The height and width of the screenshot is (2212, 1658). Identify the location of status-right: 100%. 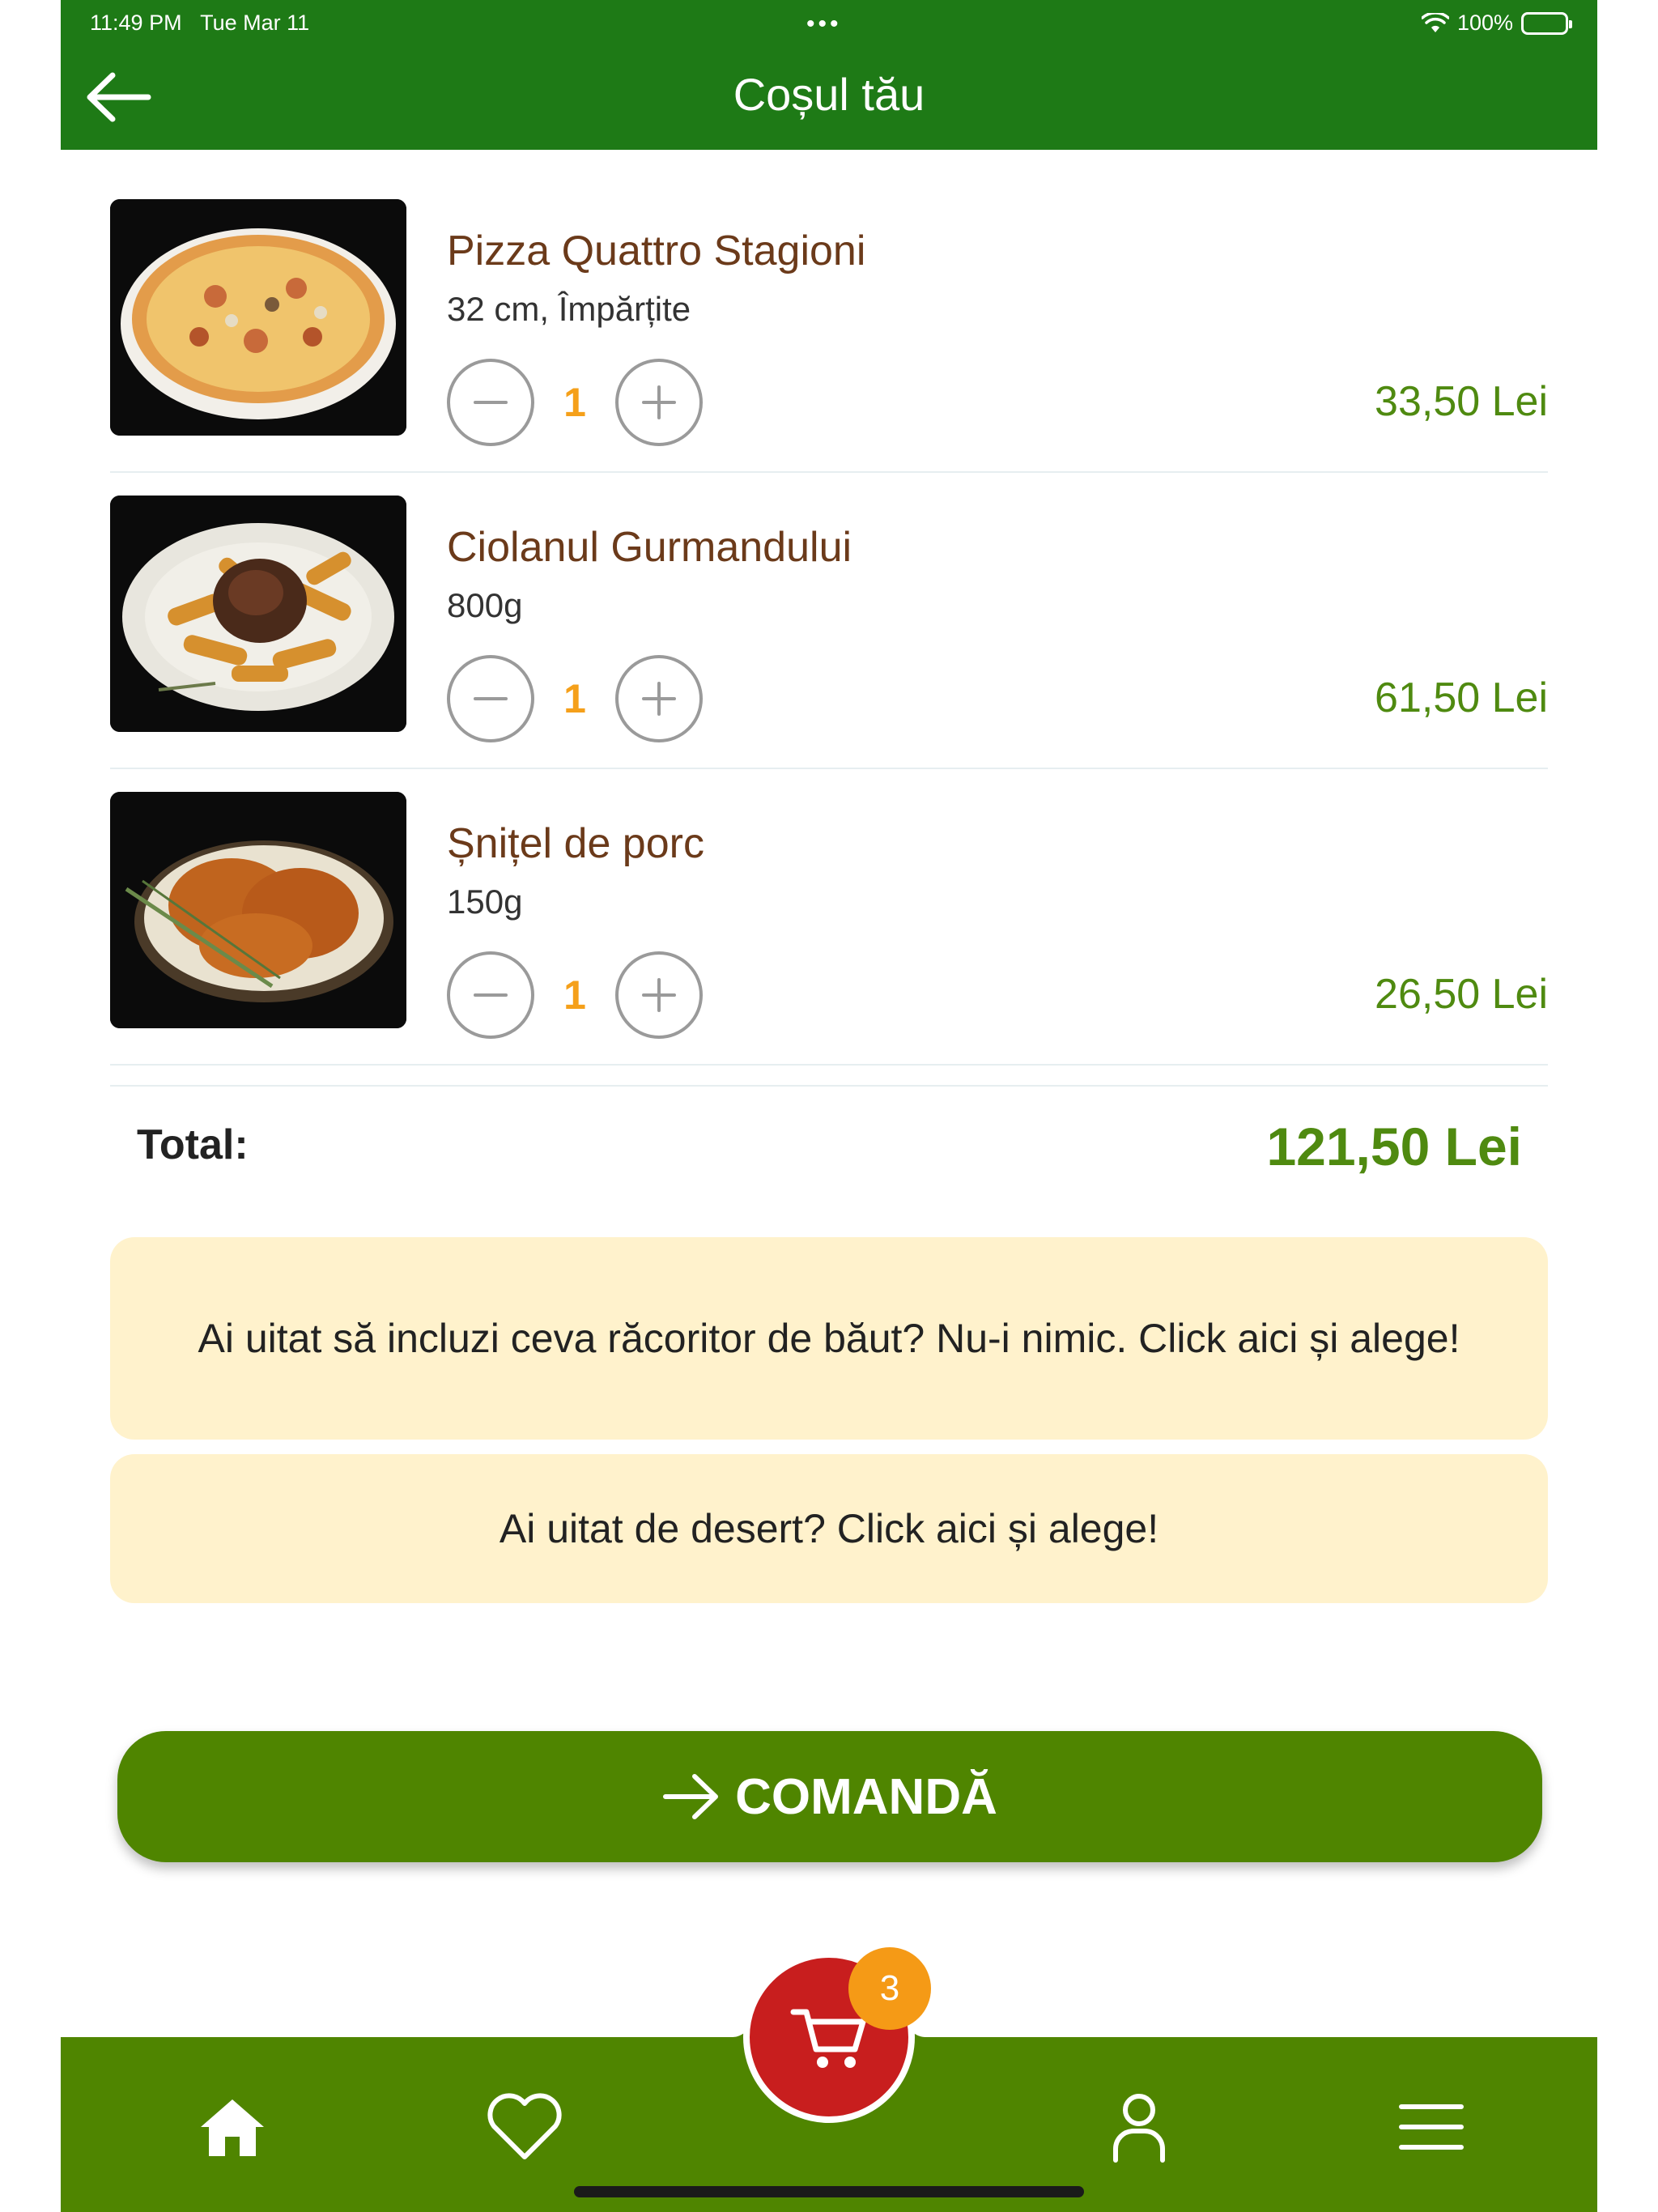
(1496, 24).